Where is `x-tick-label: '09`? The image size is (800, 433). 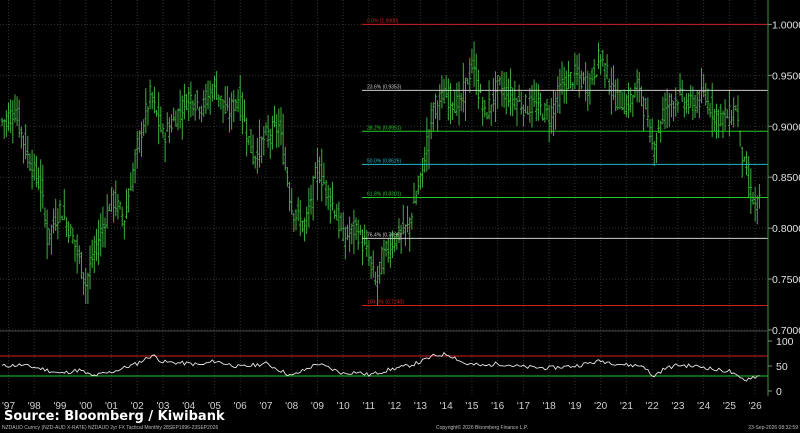 x-tick-label: '09 is located at coordinates (317, 406).